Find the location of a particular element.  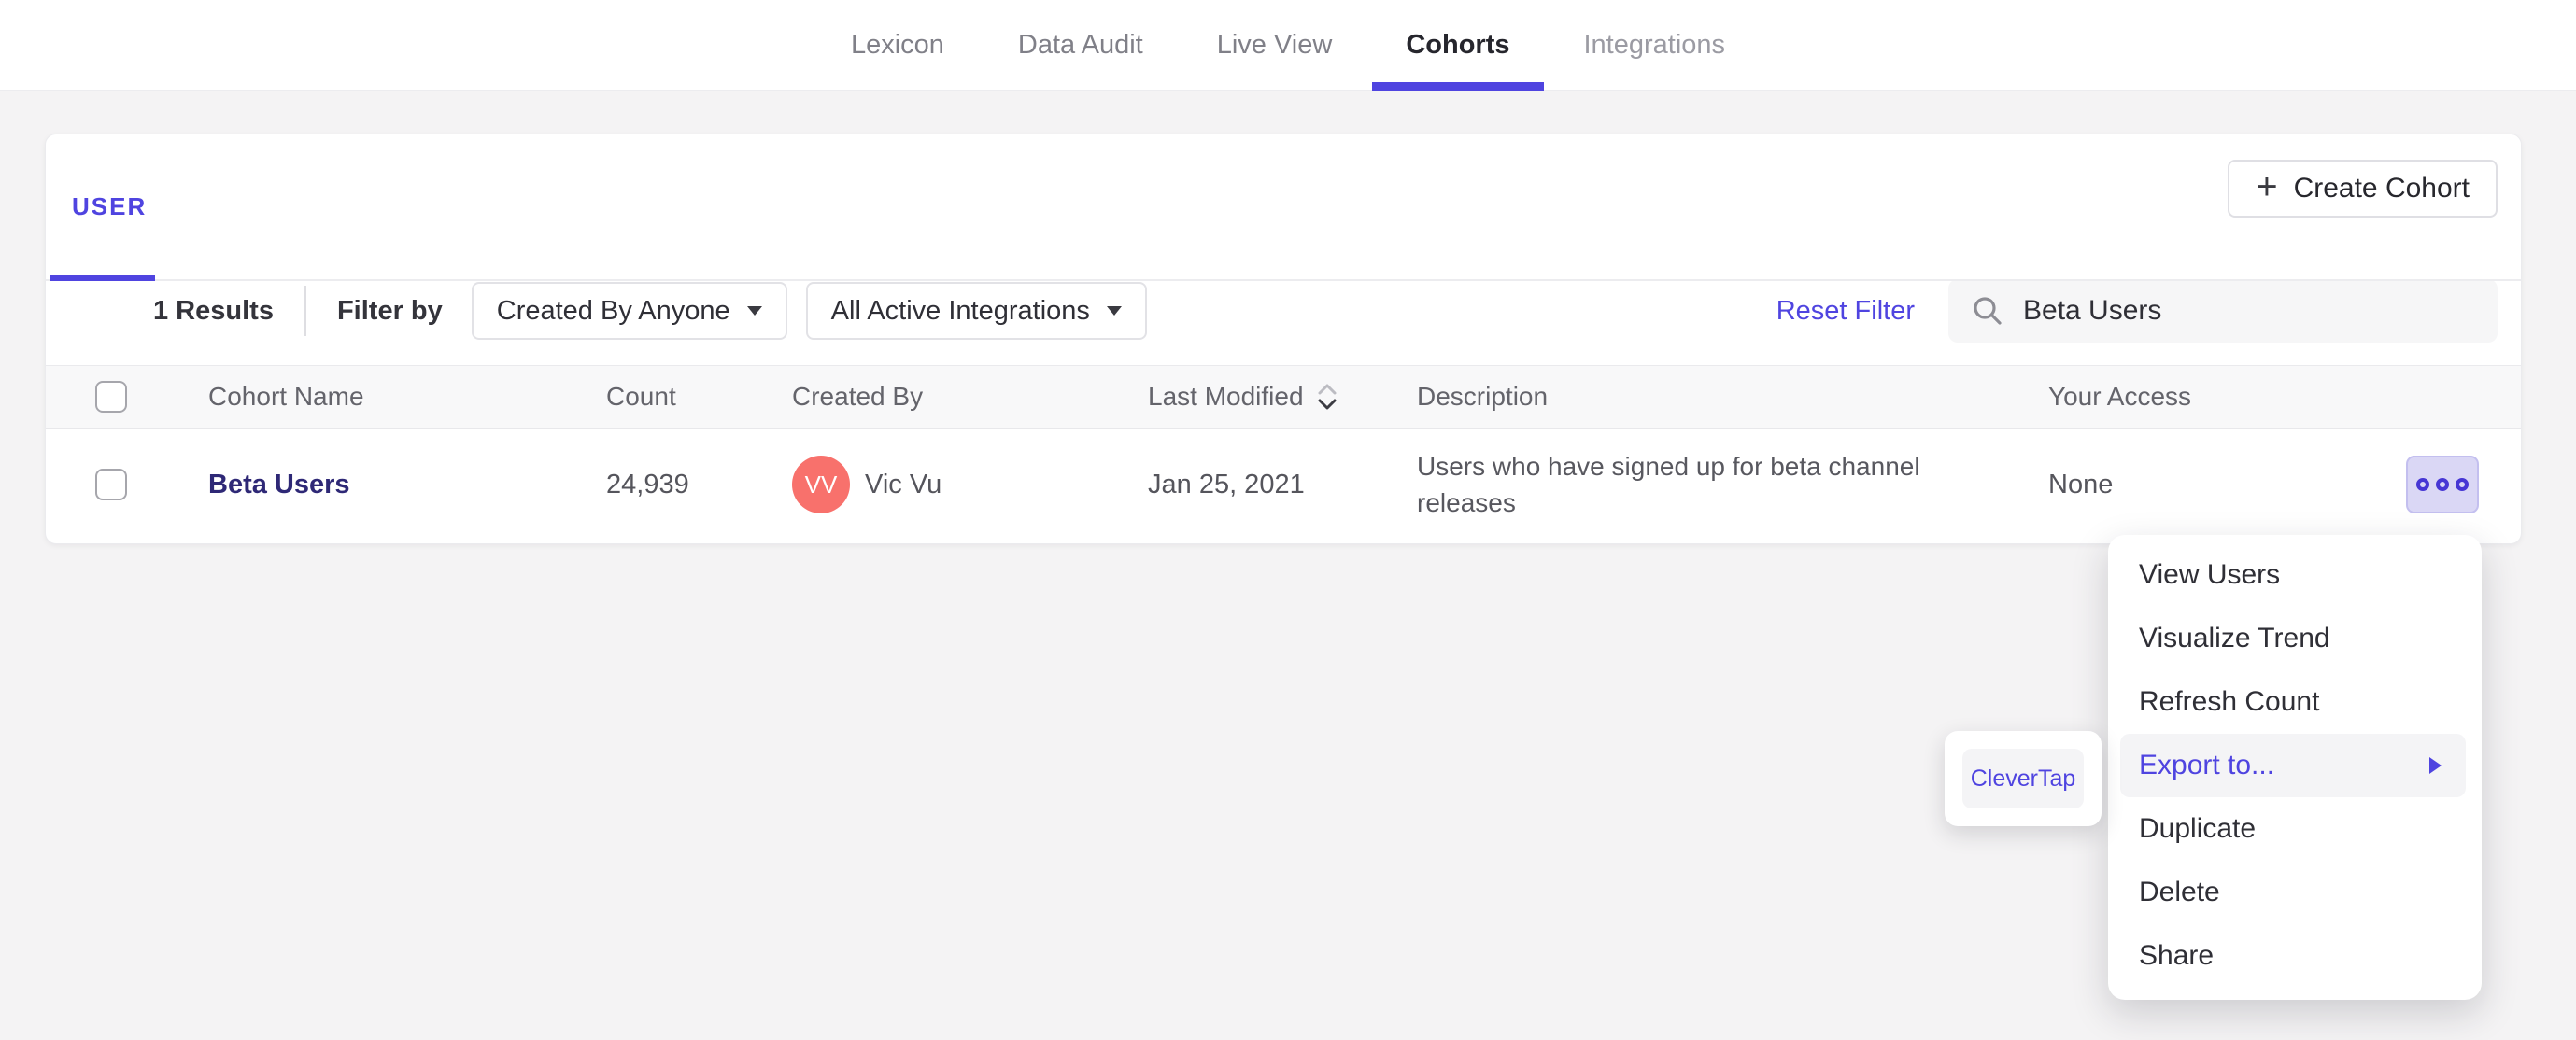

actions-cell is located at coordinates (2442, 485).